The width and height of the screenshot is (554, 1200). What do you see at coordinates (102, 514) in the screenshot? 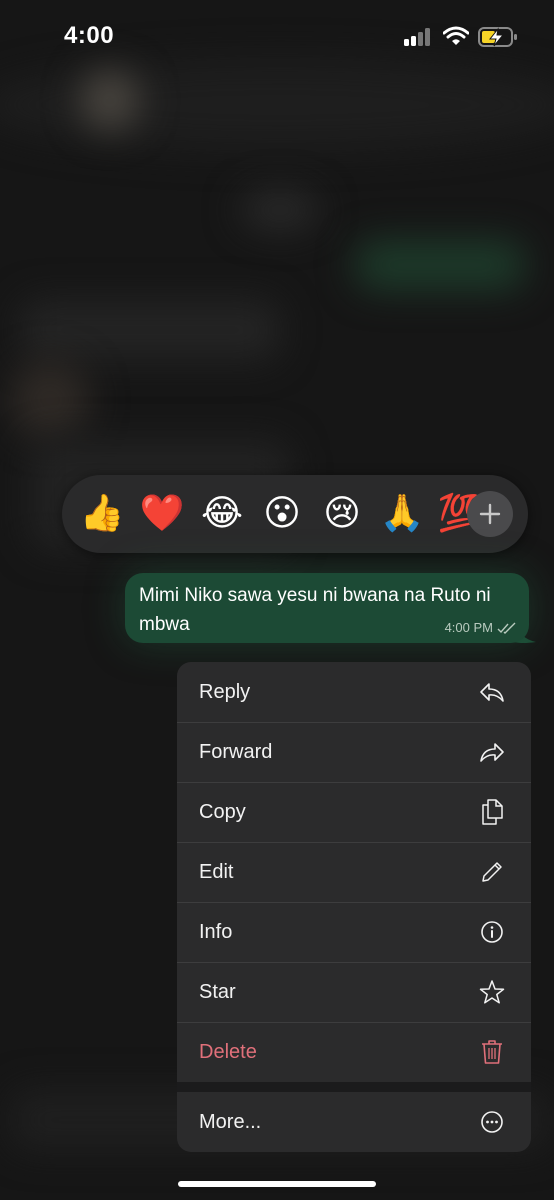
I see `thumbs-up-emoji: 👍` at bounding box center [102, 514].